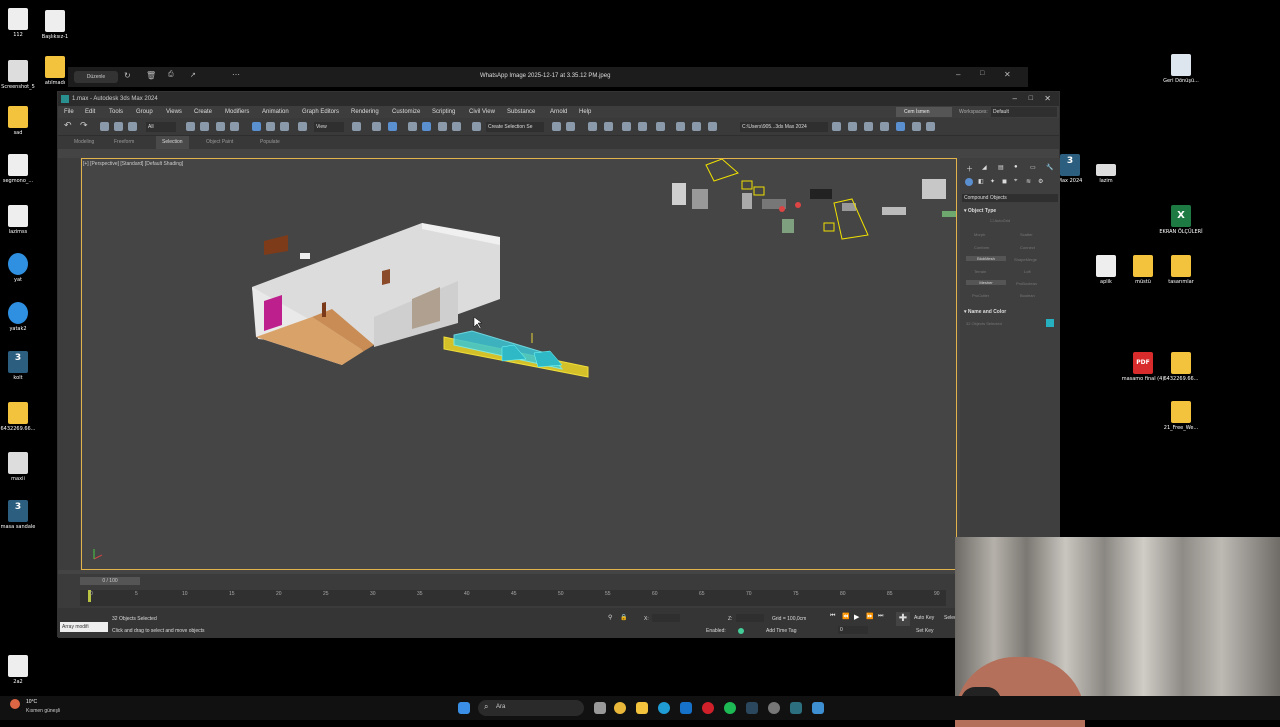  Describe the element at coordinates (1181, 220) in the screenshot. I see `desktop-icon-ekran-olculeri: X EKRAN ÖLÇÜLERİ` at that location.